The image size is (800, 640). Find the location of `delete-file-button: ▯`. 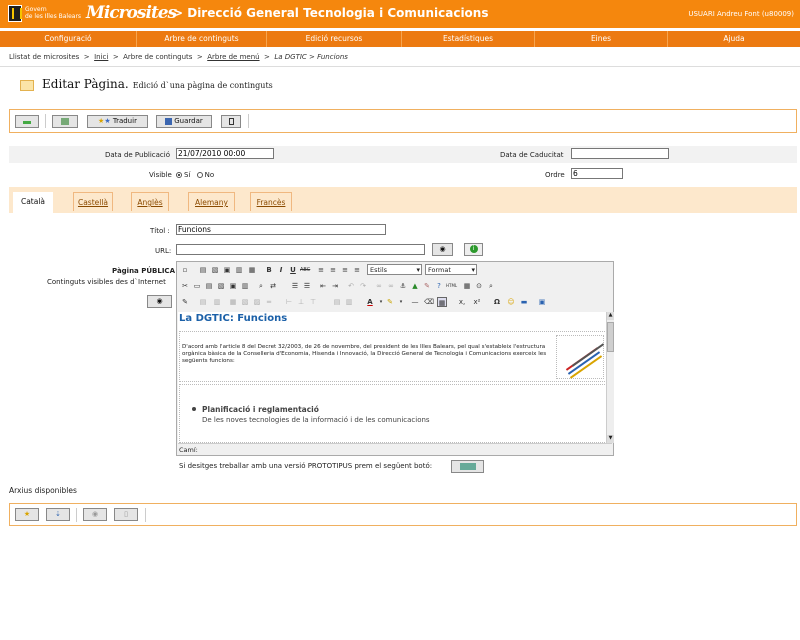

delete-file-button: ▯ is located at coordinates (126, 514).